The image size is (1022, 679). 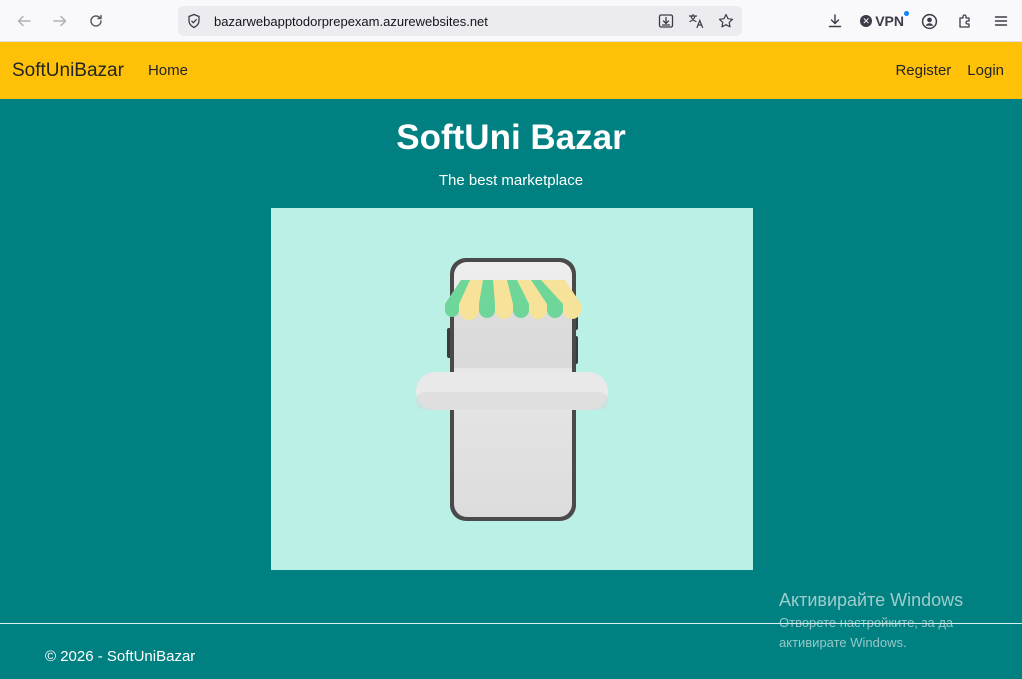 I want to click on reload-icon, so click(x=96, y=20).